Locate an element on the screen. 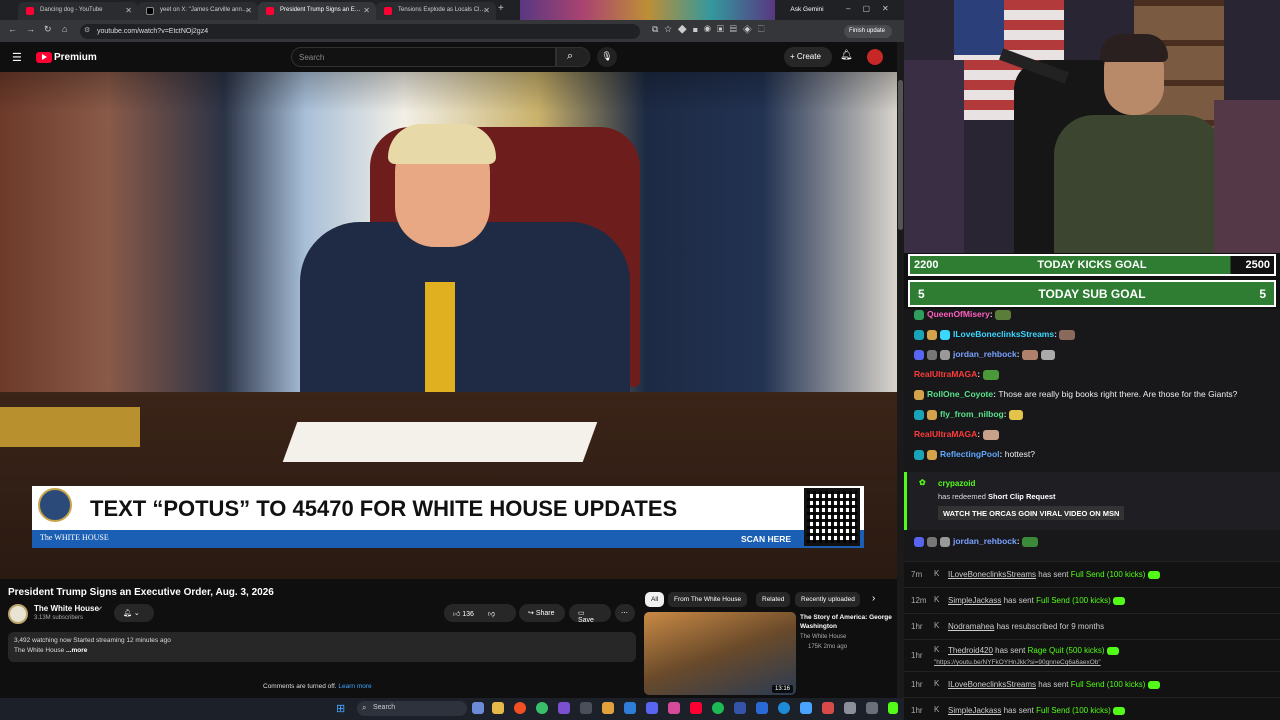 This screenshot has width=1280, height=720. like-button: 👍︎ 136 is located at coordinates (463, 614).